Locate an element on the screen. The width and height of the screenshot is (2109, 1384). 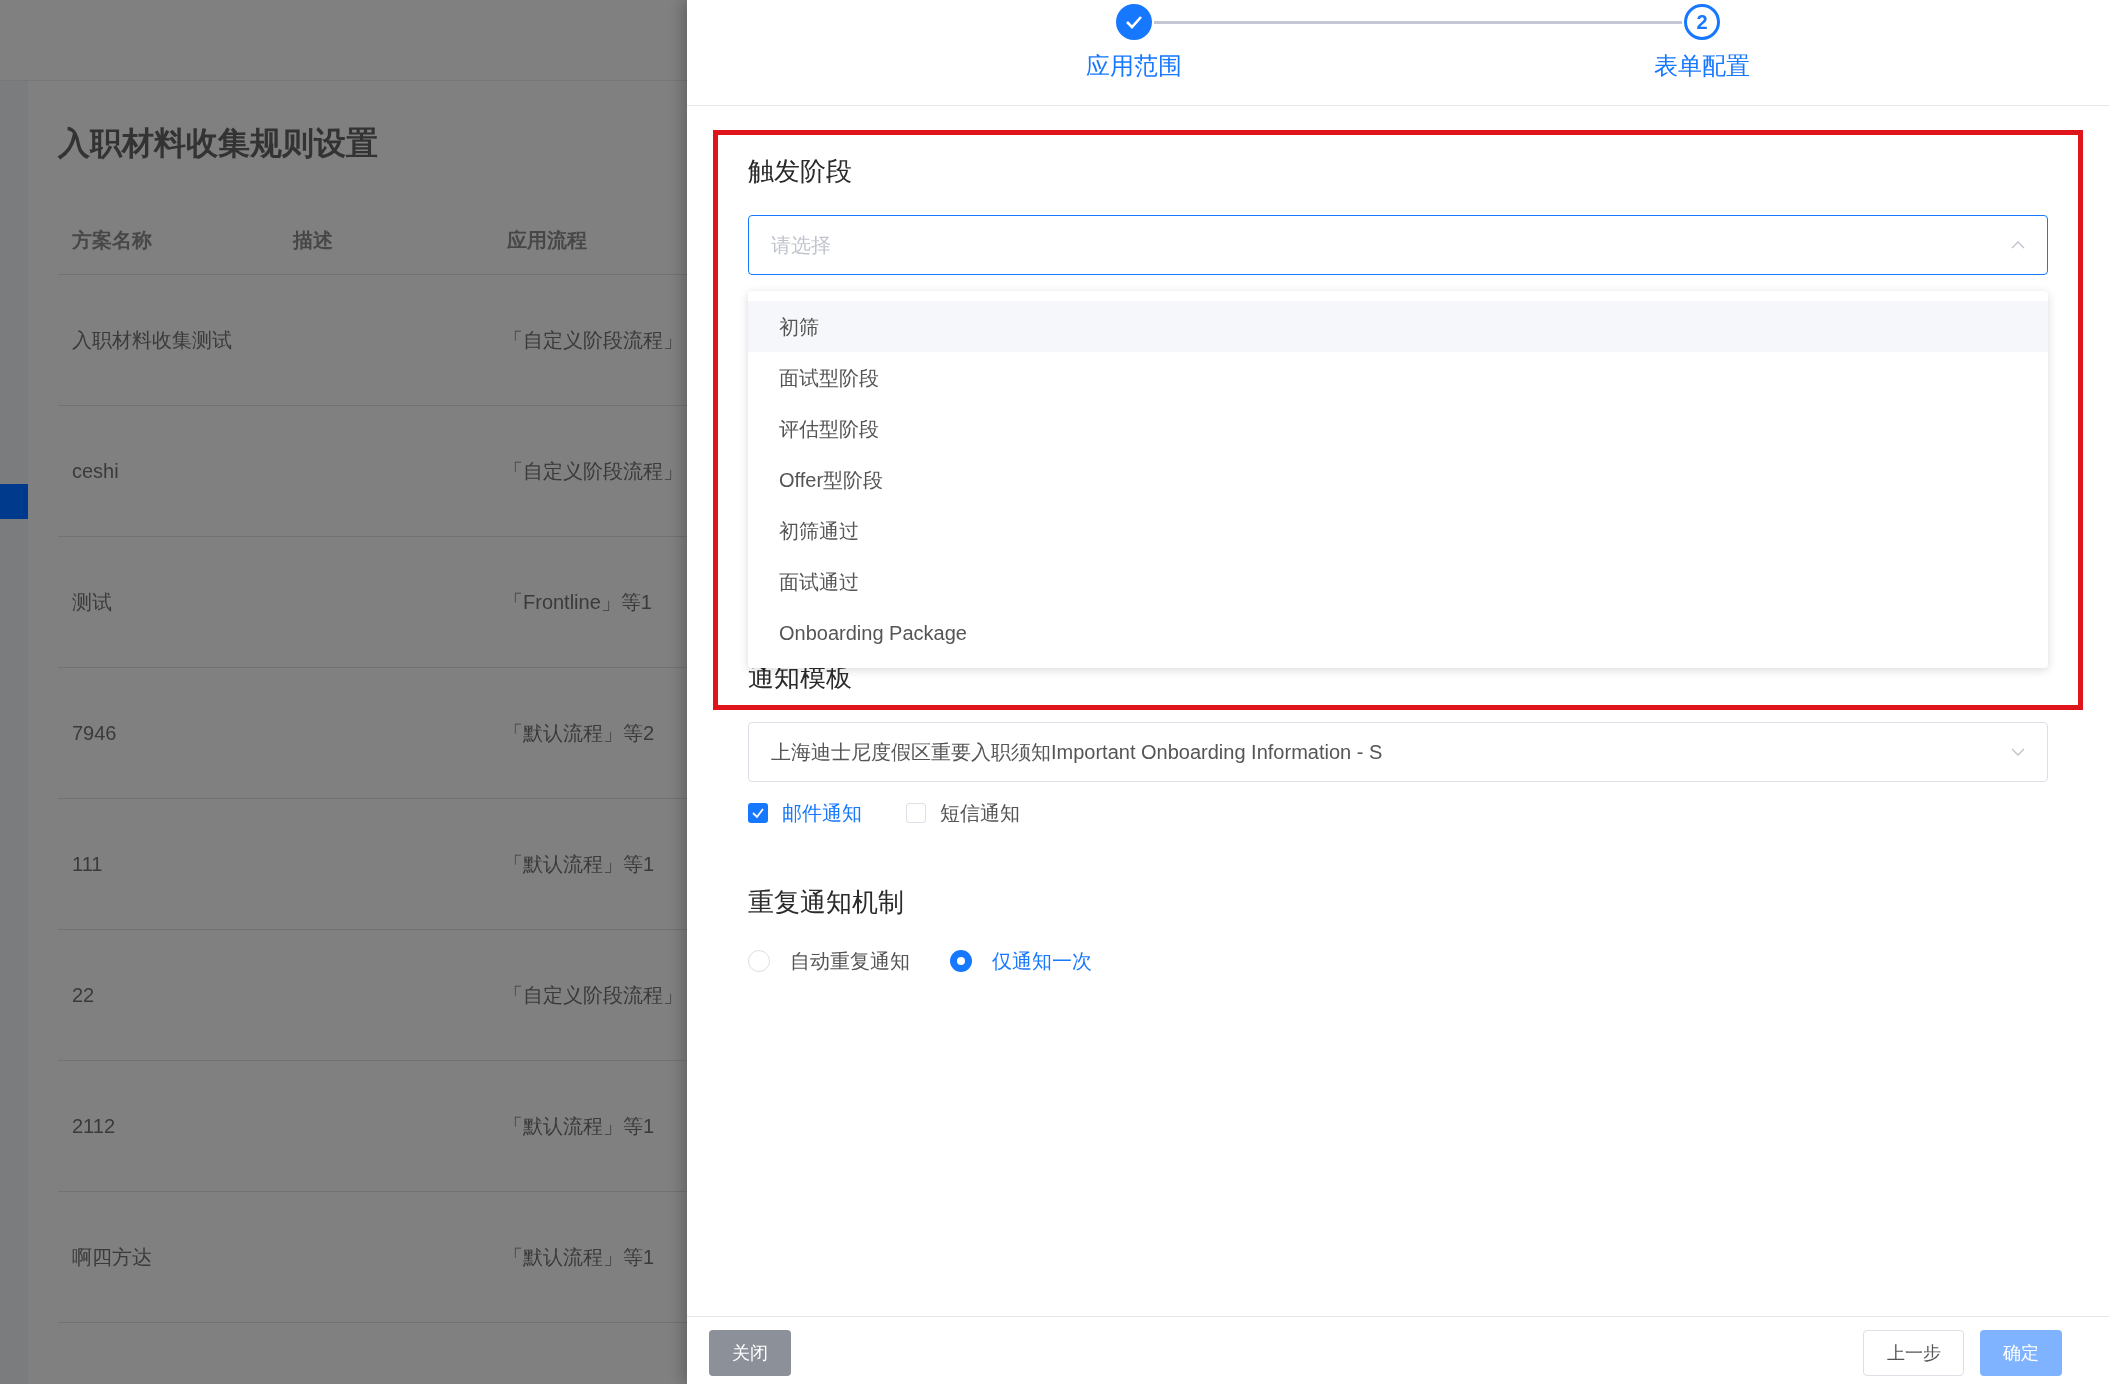
table-cell-text: 测试 is located at coordinates (92, 602).